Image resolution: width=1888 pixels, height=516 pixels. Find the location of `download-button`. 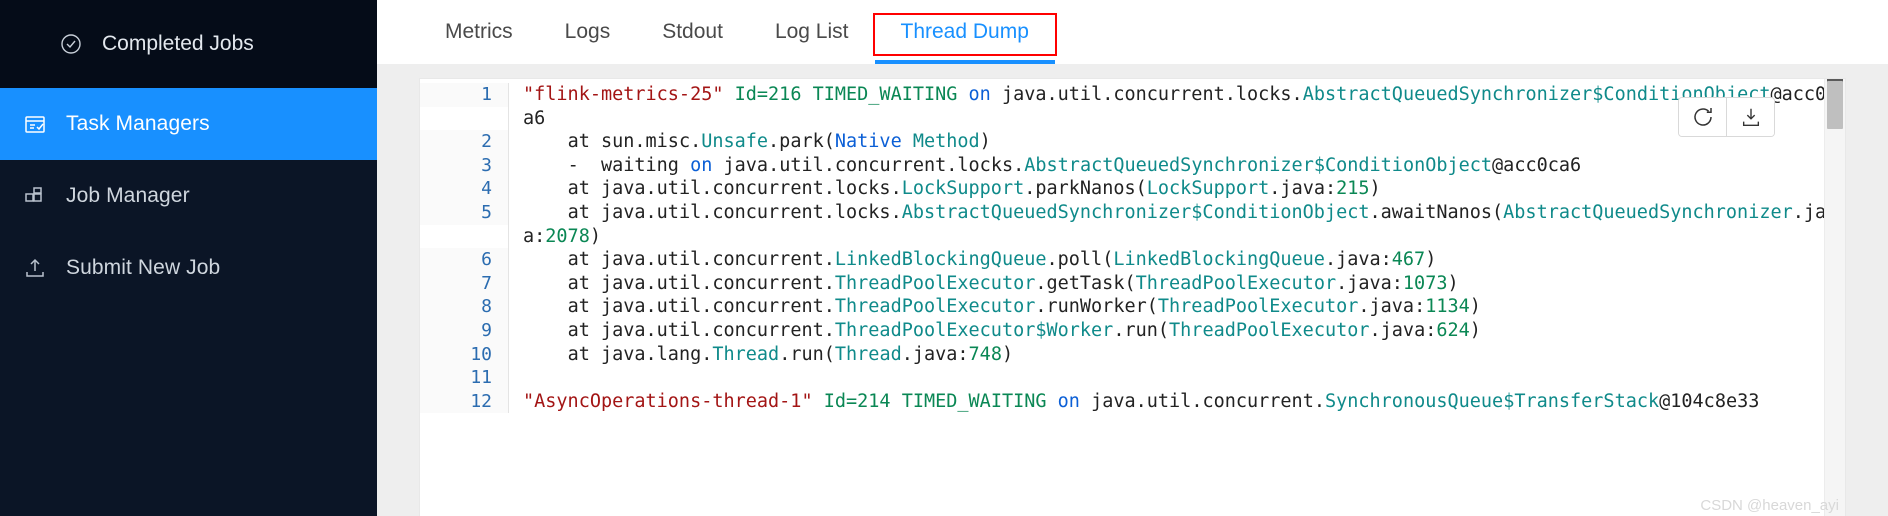

download-button is located at coordinates (1750, 117).